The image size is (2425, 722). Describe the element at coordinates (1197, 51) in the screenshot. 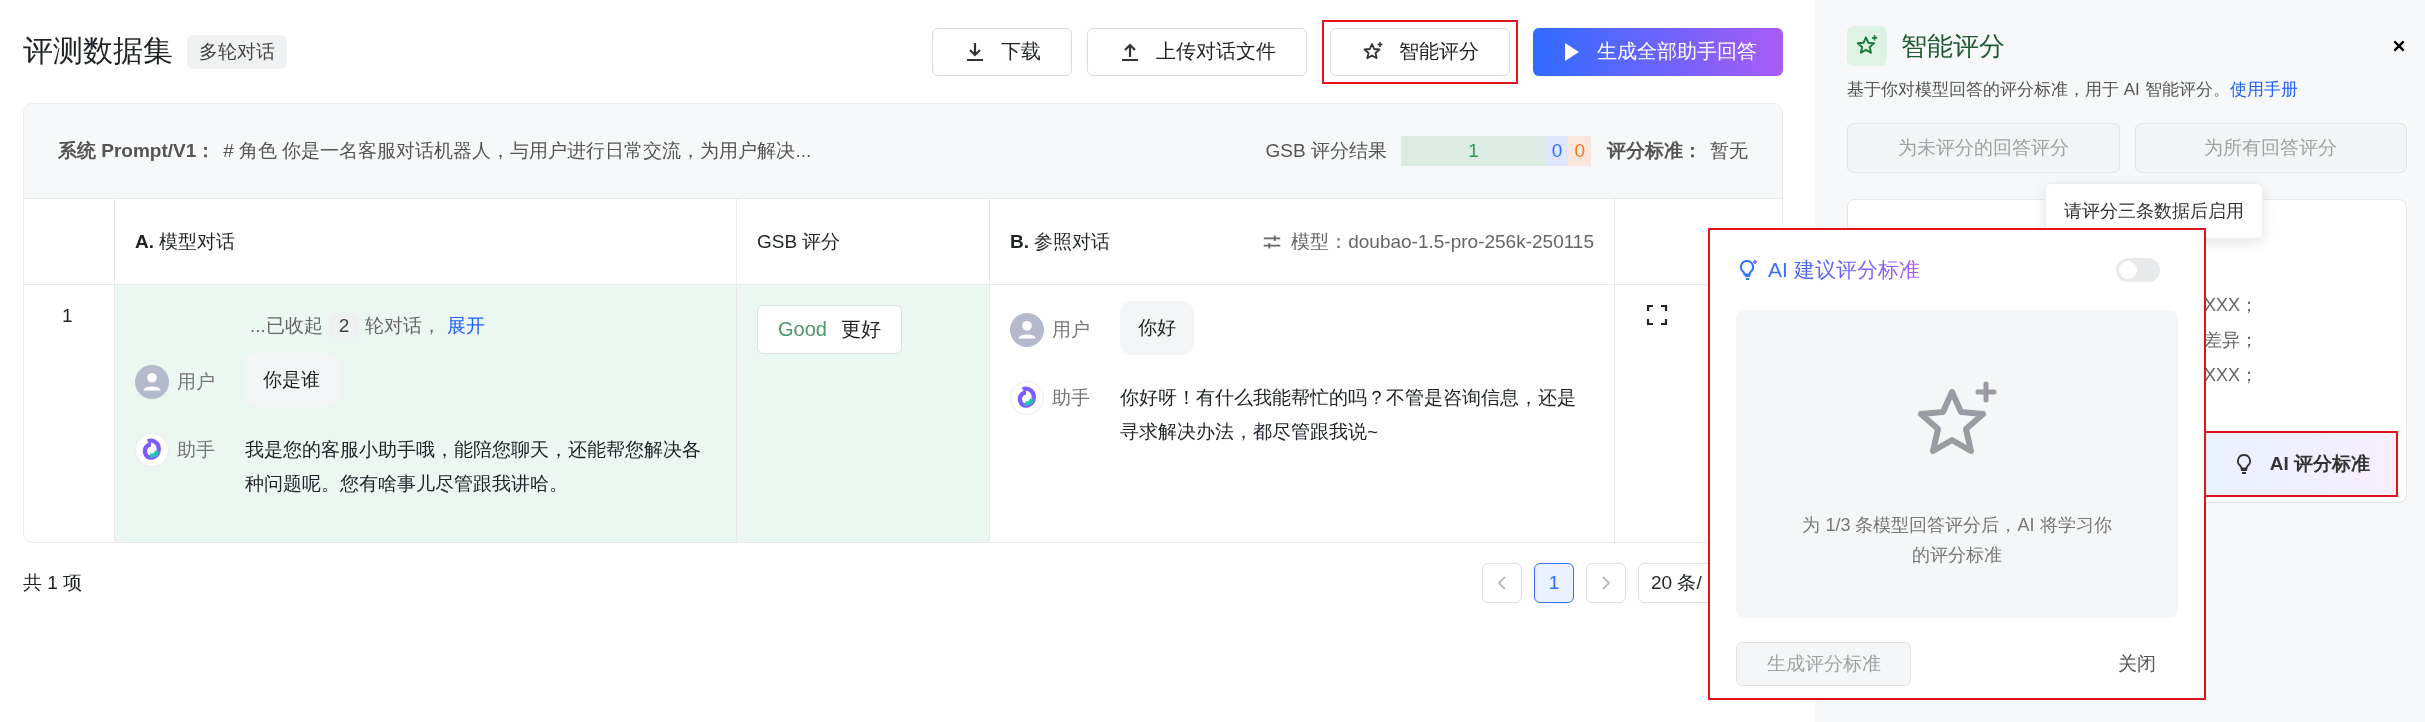

I see `toolbar-button: 上传对话文件` at that location.